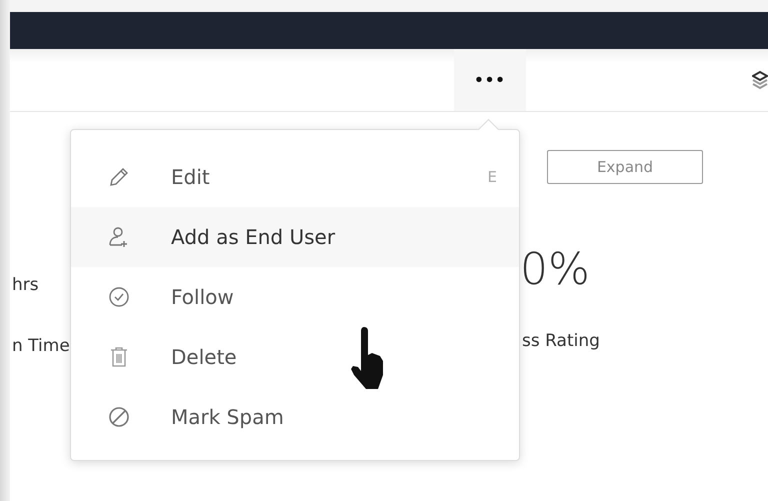  What do you see at coordinates (203, 297) in the screenshot?
I see `menu-item-label: Follow` at bounding box center [203, 297].